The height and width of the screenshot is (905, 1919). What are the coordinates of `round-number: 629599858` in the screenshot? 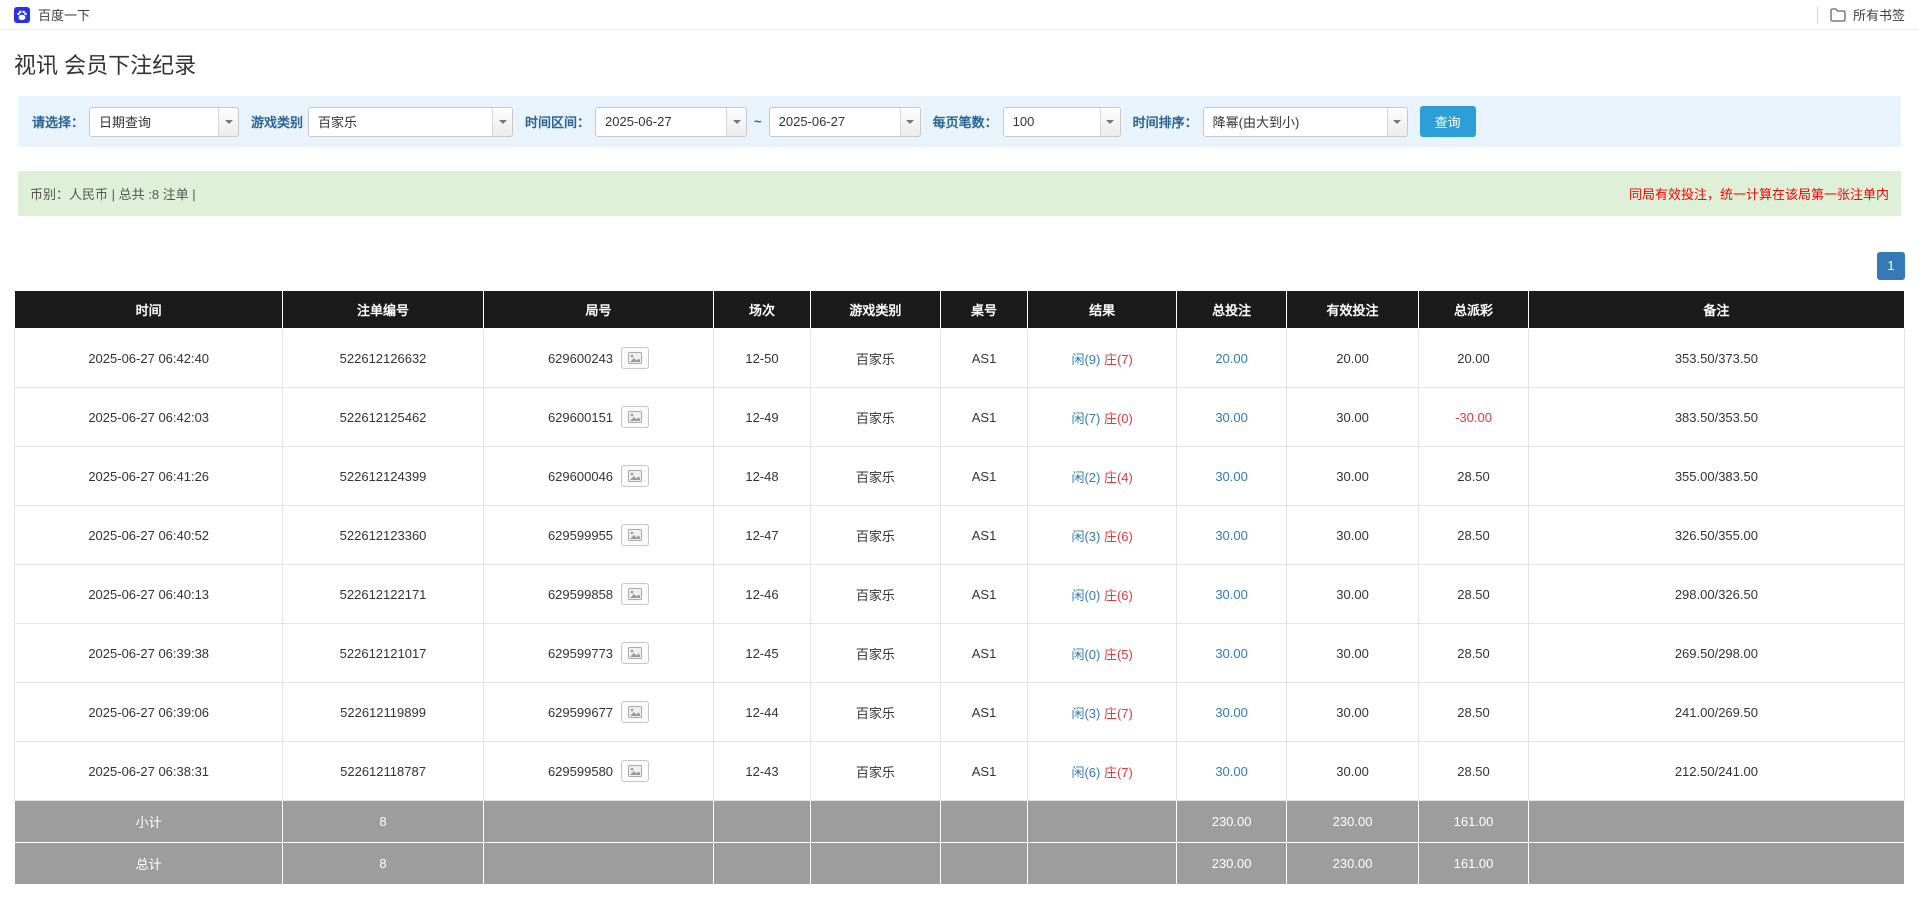 It's located at (580, 594).